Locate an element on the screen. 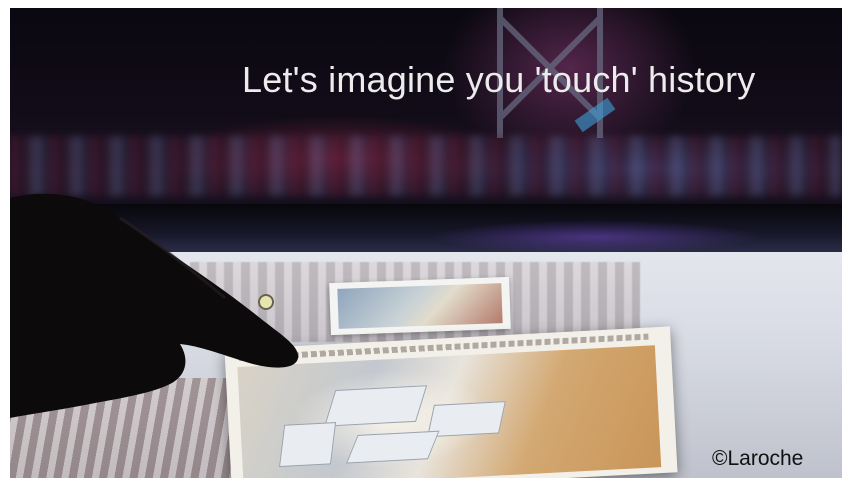  caption-text: Let's imagine you 'touch' history is located at coordinates (499, 79).